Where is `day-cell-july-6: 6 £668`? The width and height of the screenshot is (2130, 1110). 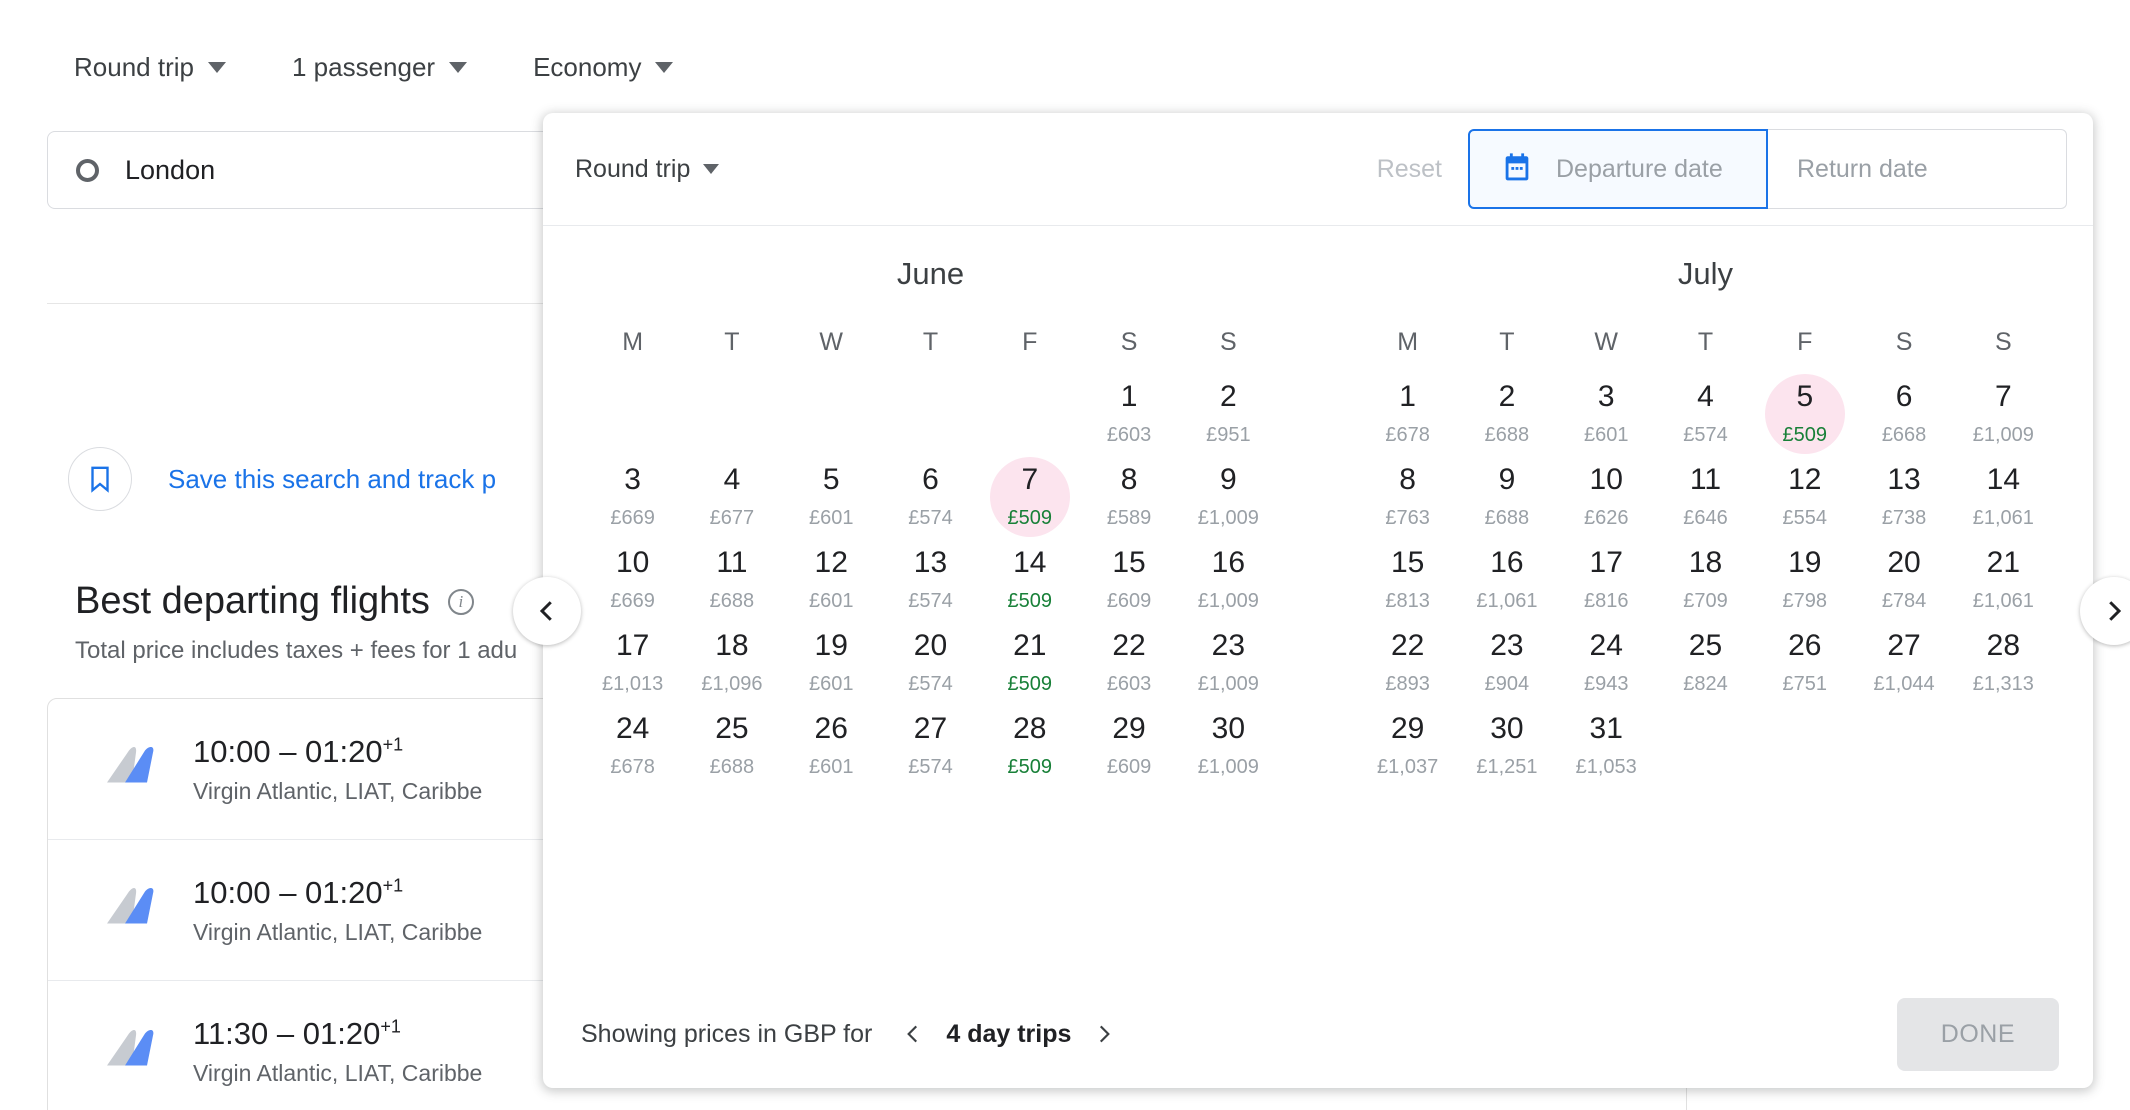 day-cell-july-6: 6 £668 is located at coordinates (1903, 420).